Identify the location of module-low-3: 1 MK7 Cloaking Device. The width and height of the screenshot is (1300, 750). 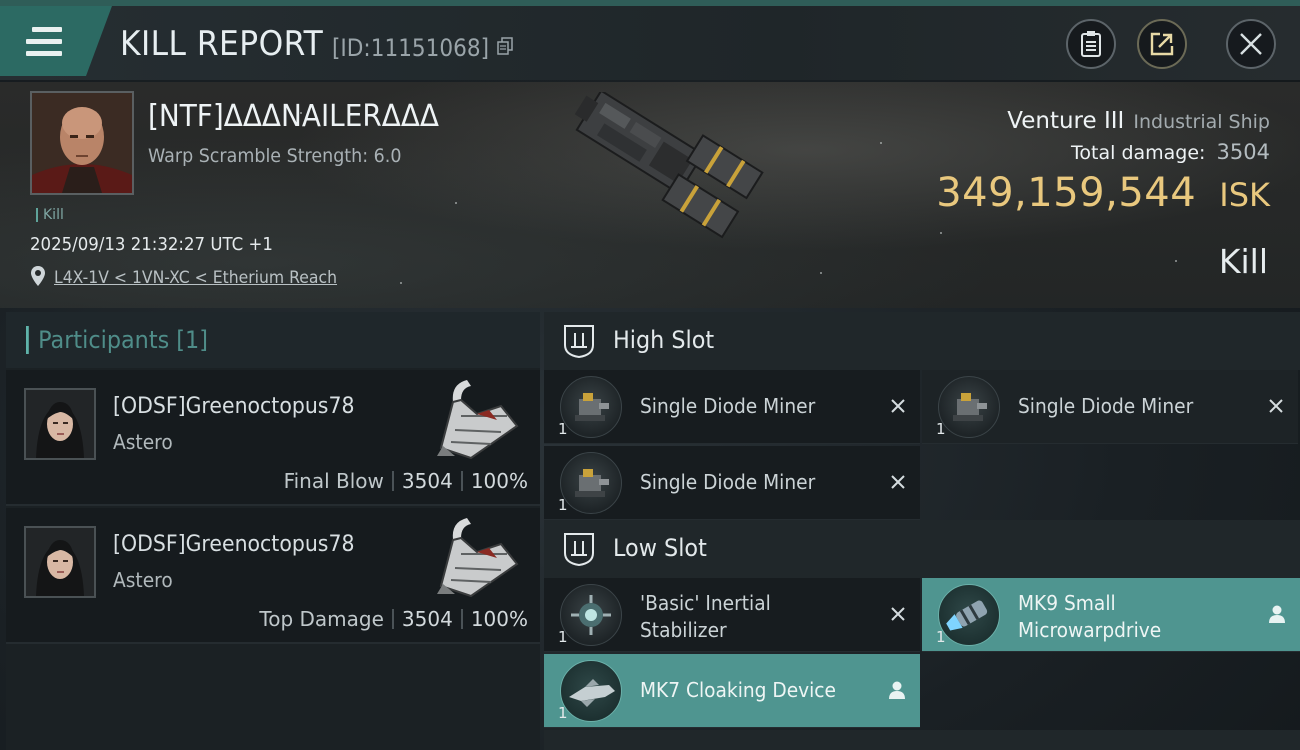
(732, 691).